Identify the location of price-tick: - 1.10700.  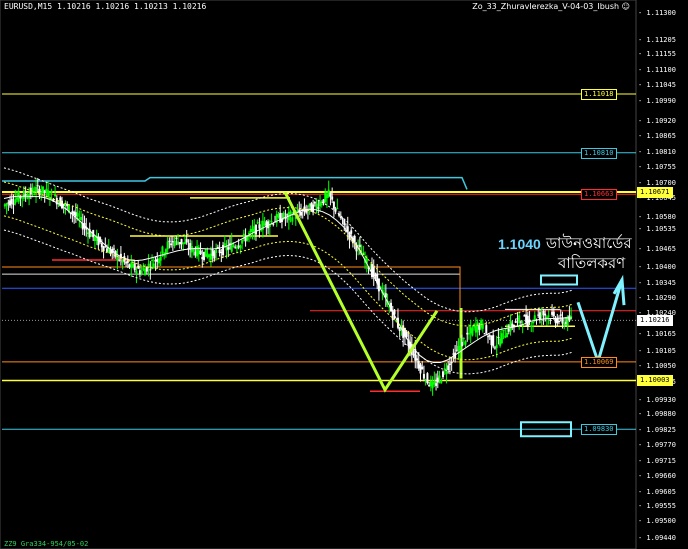
(657, 182).